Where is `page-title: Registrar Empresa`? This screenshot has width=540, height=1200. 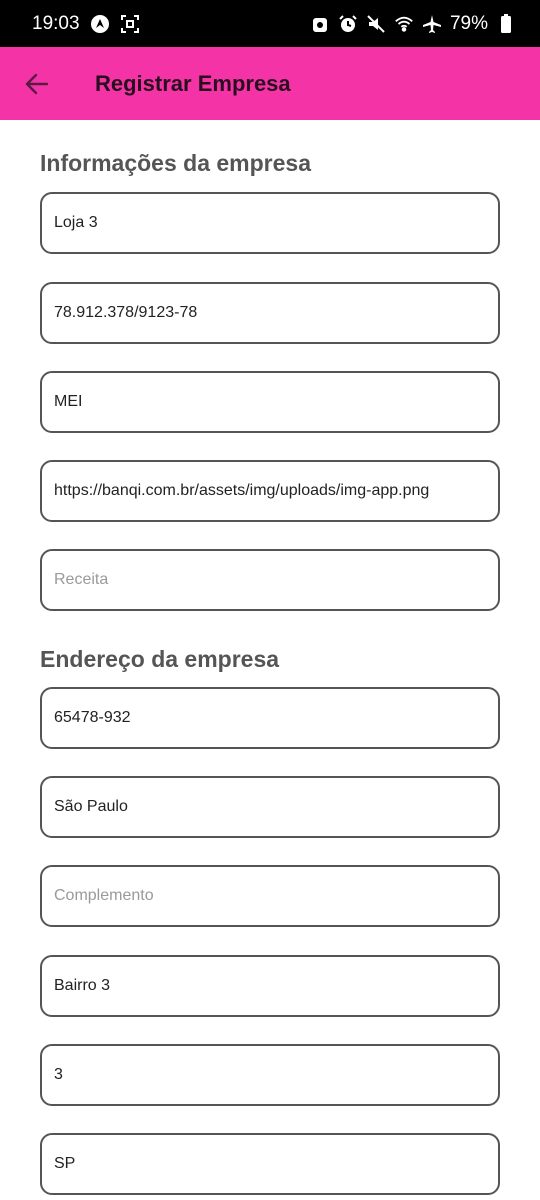 page-title: Registrar Empresa is located at coordinates (193, 83).